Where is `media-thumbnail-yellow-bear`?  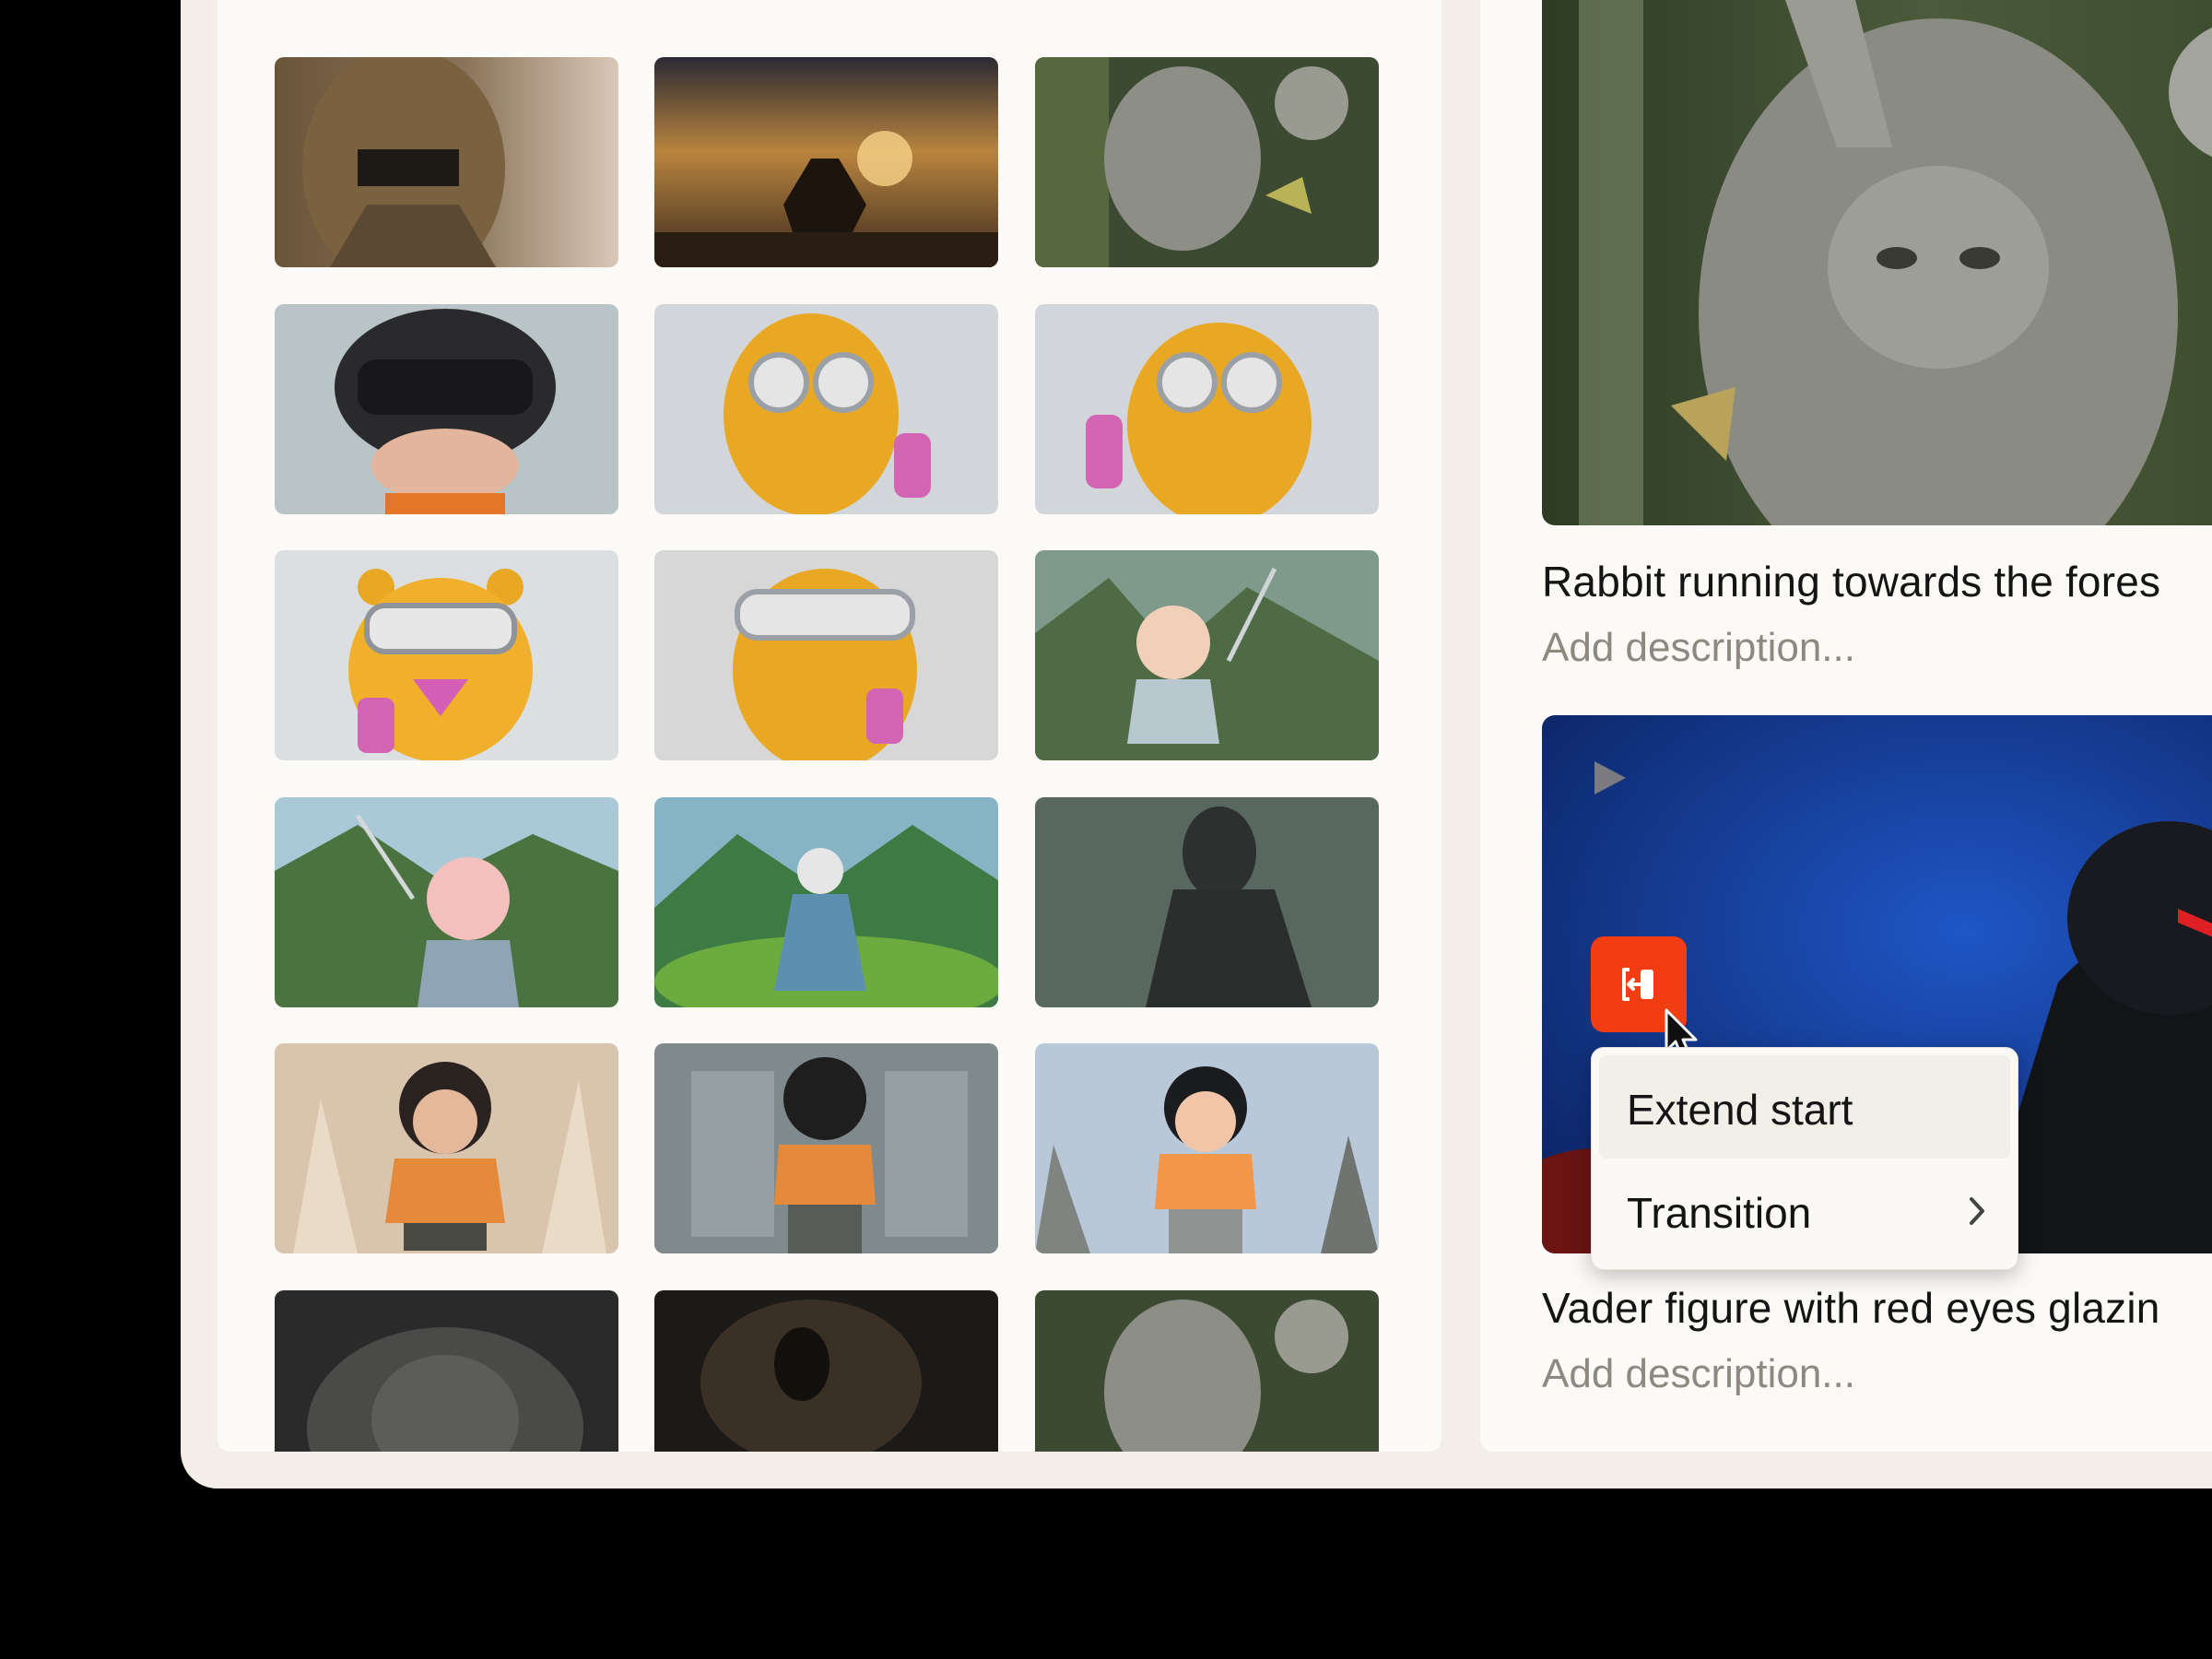 media-thumbnail-yellow-bear is located at coordinates (446, 655).